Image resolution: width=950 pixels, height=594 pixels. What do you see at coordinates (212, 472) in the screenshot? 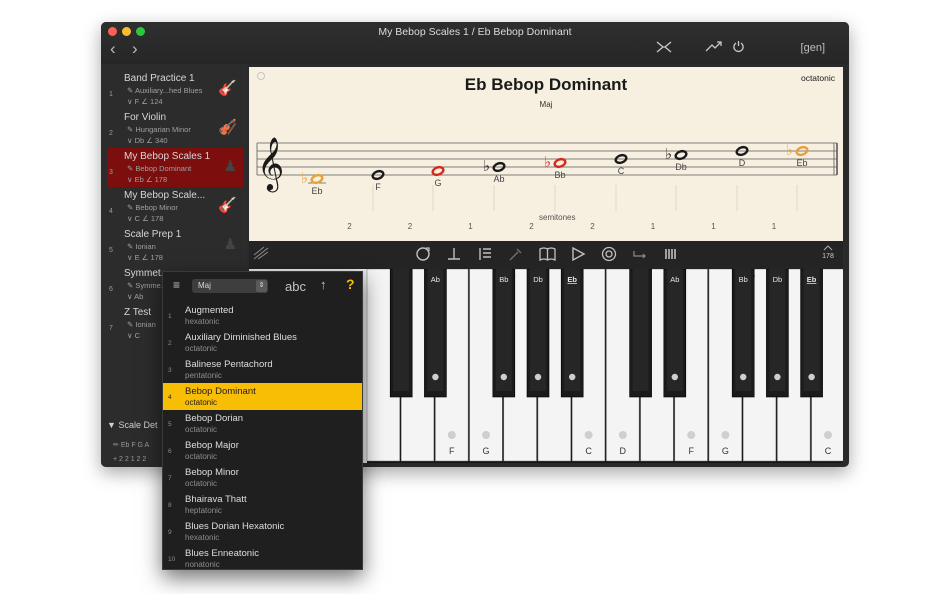
I see `scale-list-name: Bebop Minor` at bounding box center [212, 472].